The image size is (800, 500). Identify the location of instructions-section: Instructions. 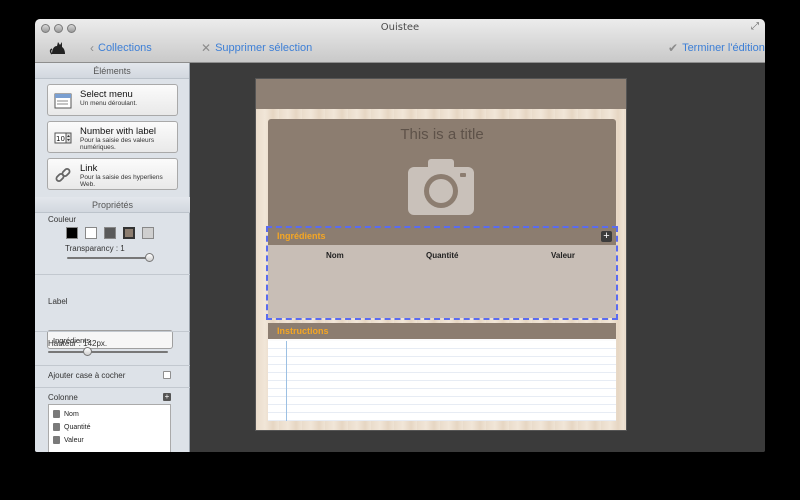
(442, 372).